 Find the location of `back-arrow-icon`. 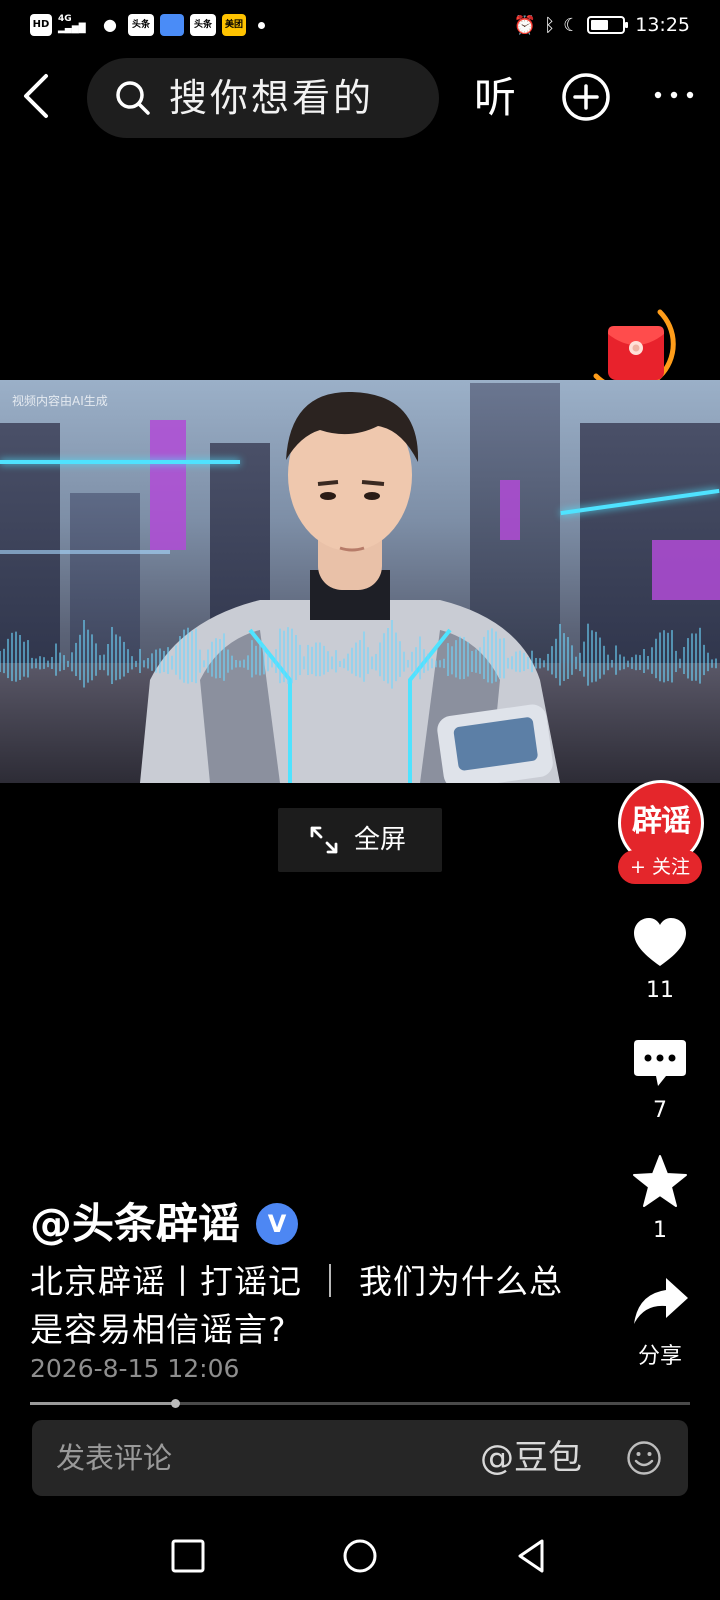

back-arrow-icon is located at coordinates (36, 96).